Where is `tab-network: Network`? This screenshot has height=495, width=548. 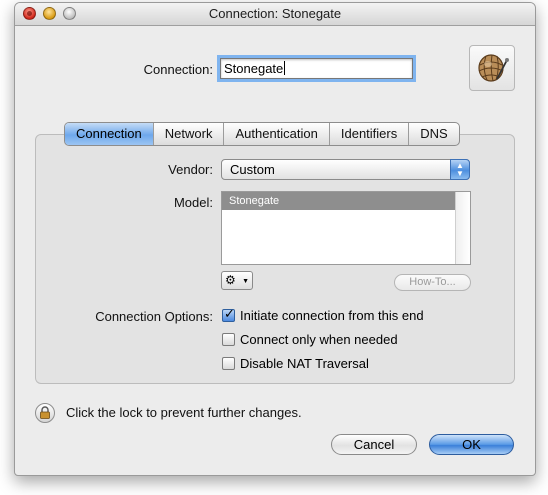
tab-network: Network is located at coordinates (188, 134).